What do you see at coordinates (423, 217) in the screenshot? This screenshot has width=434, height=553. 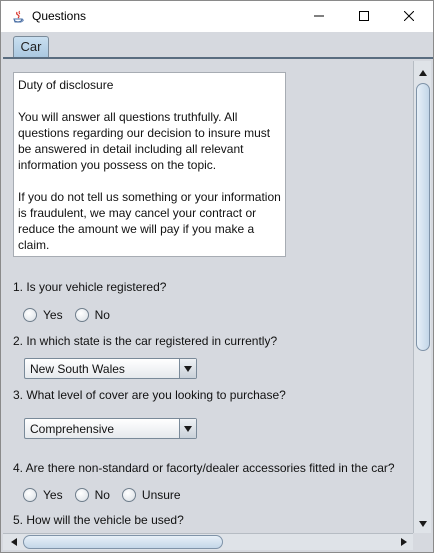 I see `vertical-scroll-thumb` at bounding box center [423, 217].